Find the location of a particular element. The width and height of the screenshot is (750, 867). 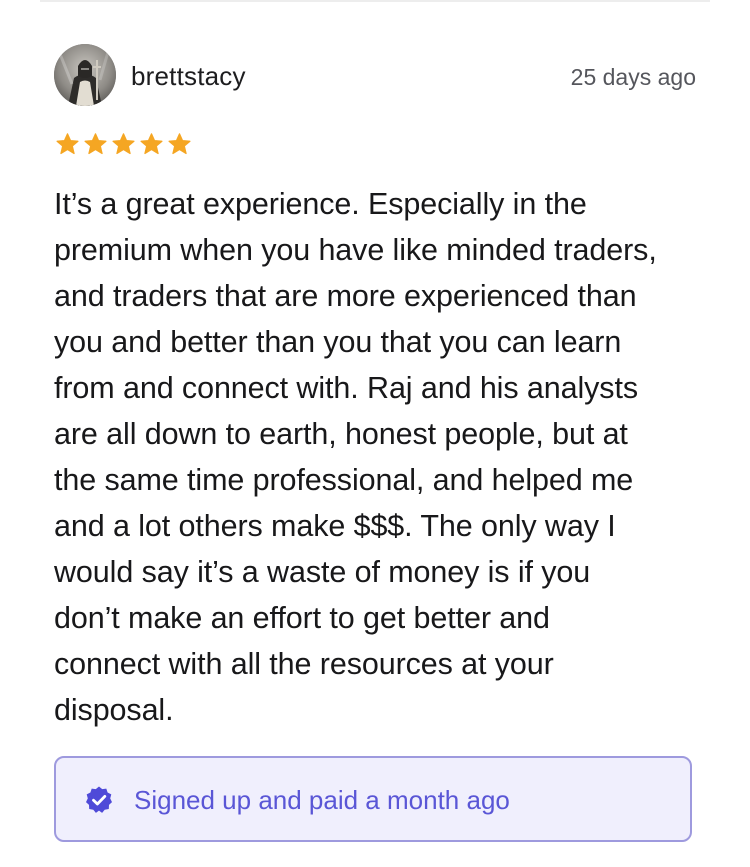

verified-label: Signed up and paid a month ago is located at coordinates (322, 800).